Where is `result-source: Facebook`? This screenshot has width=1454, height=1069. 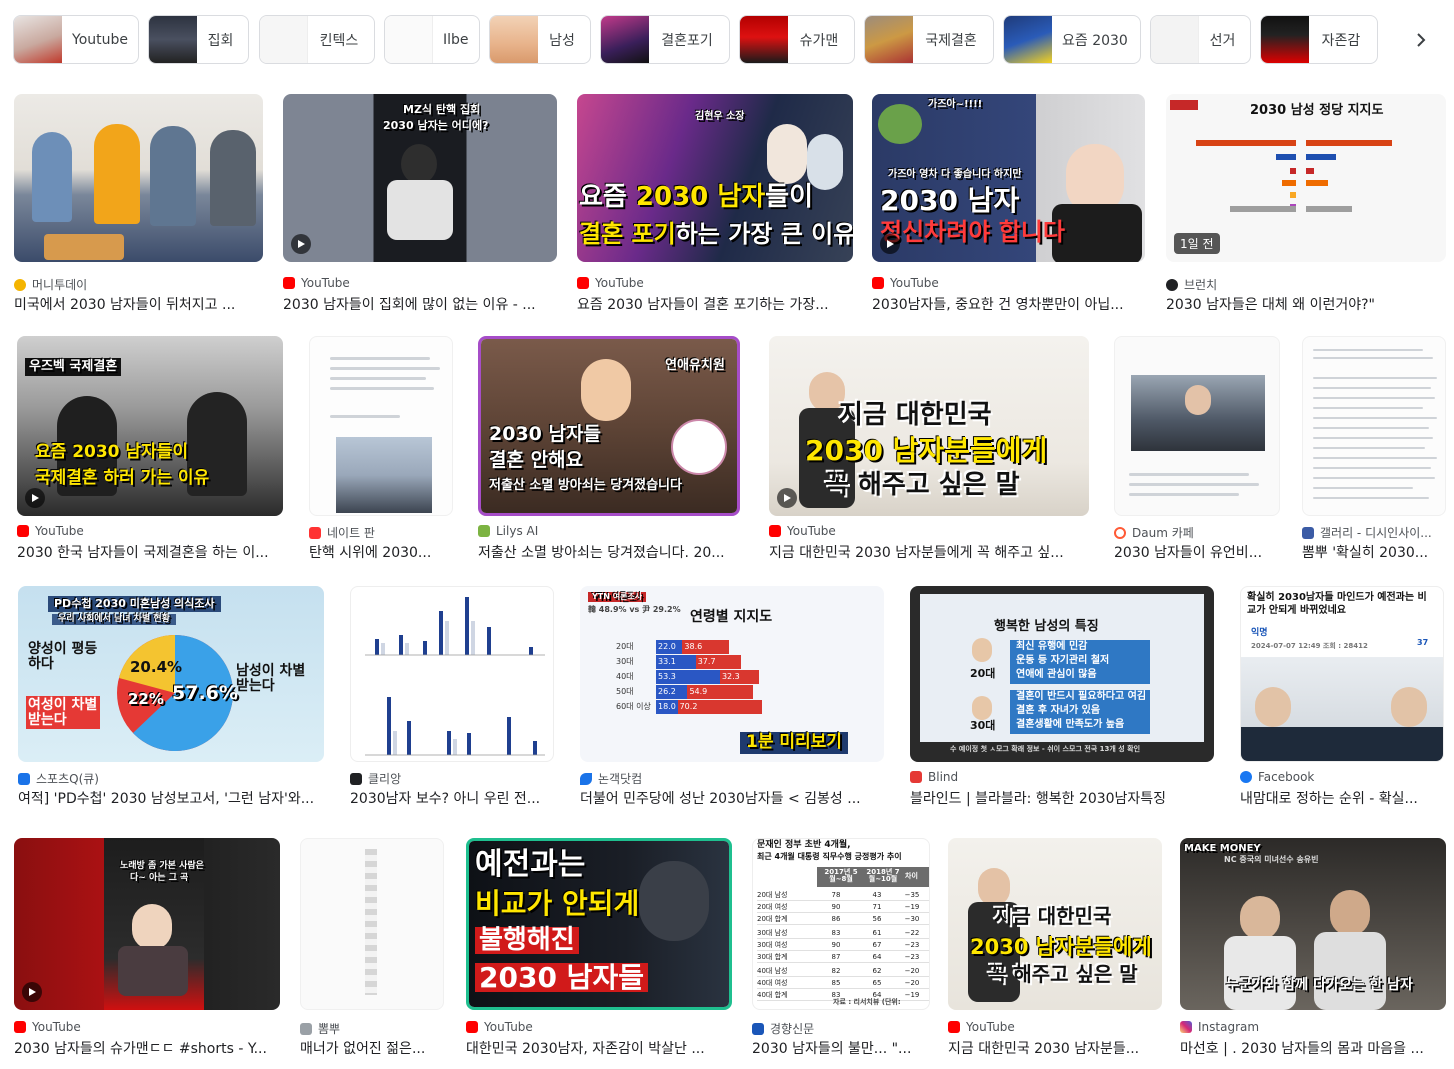 result-source: Facebook is located at coordinates (1277, 777).